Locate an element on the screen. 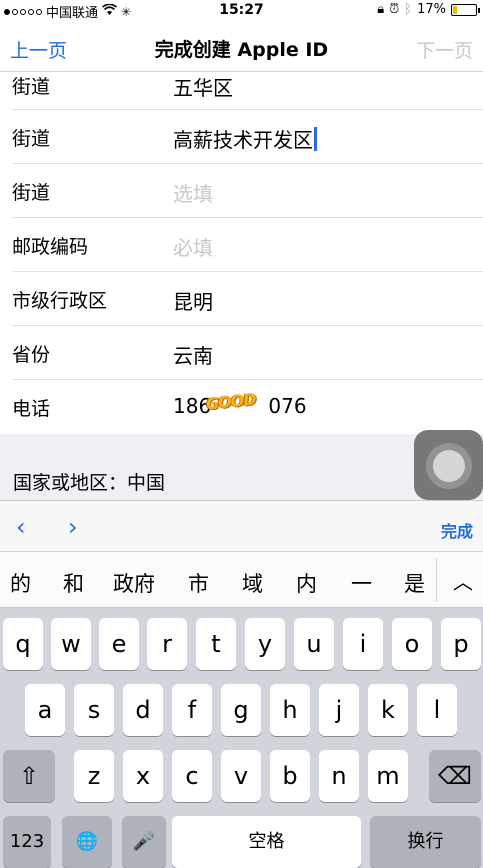  province-label: 省份 is located at coordinates (31, 355).